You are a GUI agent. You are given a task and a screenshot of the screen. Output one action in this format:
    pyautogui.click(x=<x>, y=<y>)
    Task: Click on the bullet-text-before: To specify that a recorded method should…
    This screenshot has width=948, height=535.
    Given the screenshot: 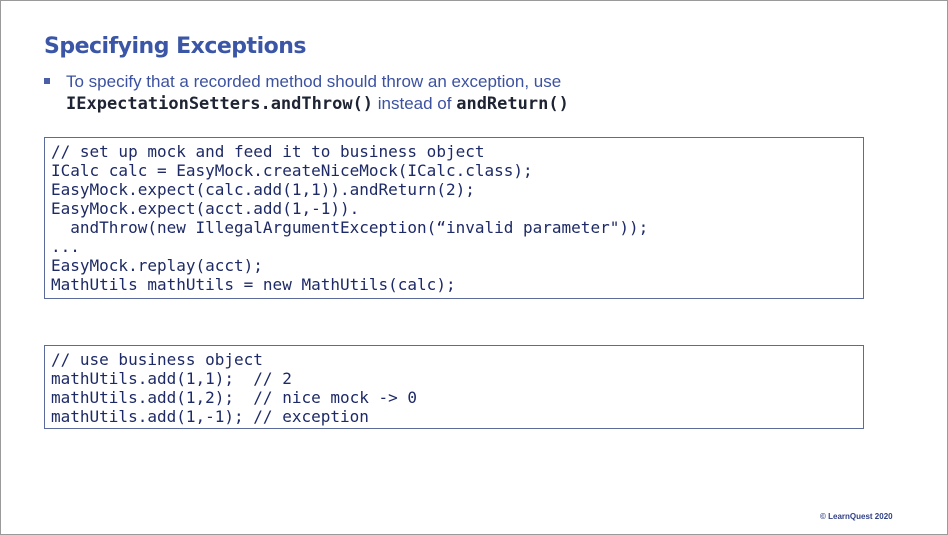 What is the action you would take?
    pyautogui.click(x=314, y=81)
    